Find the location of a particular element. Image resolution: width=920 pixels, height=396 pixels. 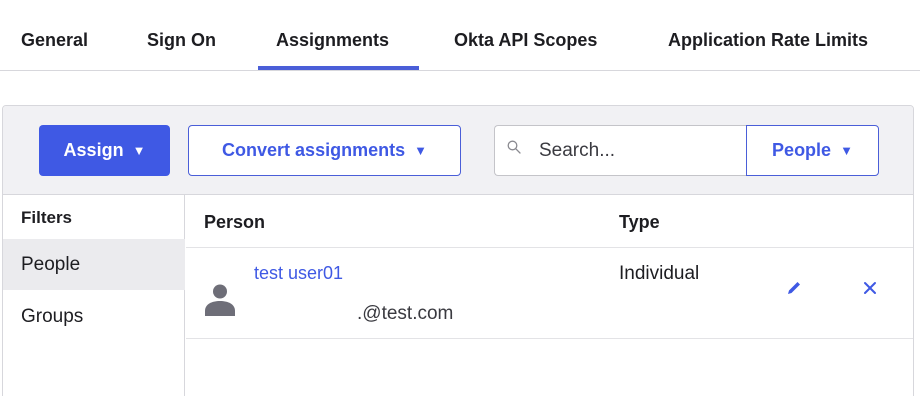

tab-general: General is located at coordinates (54, 40).